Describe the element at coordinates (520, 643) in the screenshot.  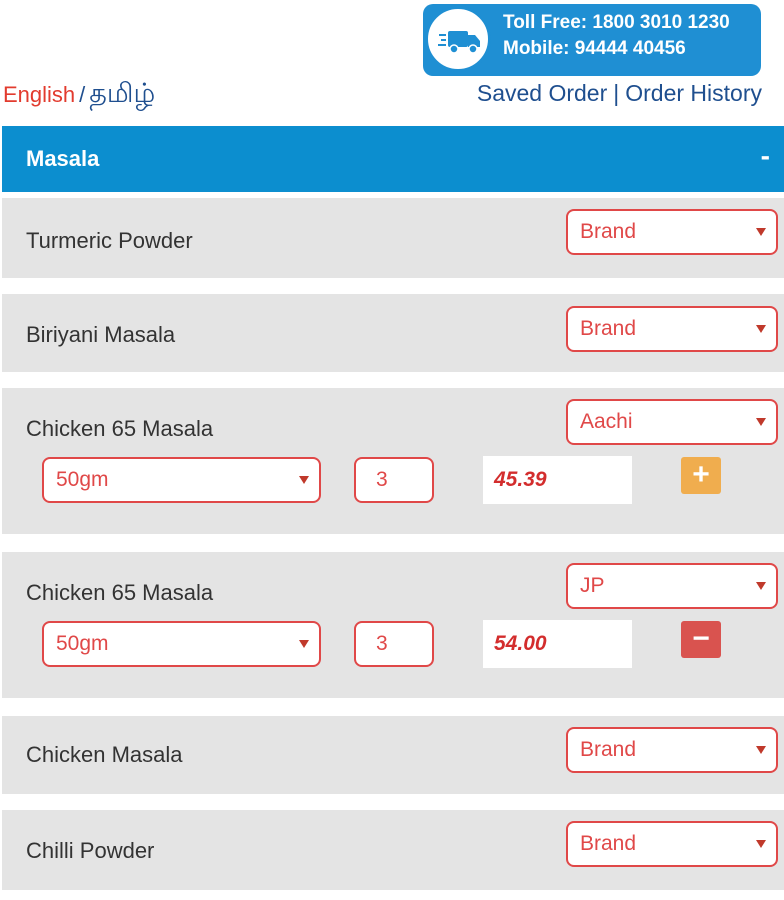
I see `price-value: 54.00` at that location.